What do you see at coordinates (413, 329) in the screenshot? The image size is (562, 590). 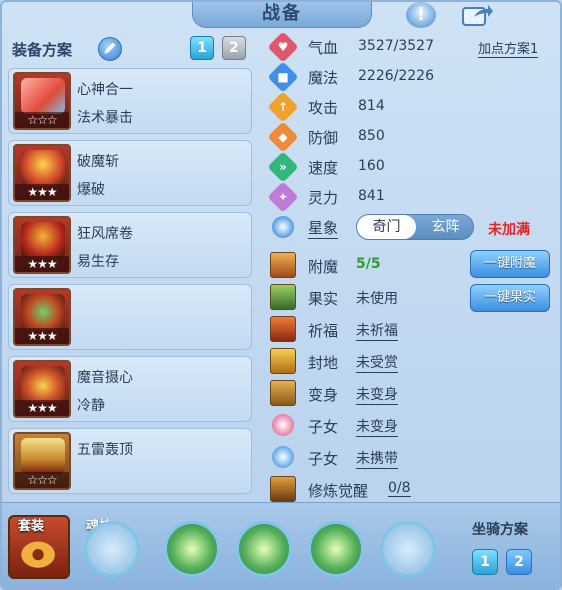 I see `extra-bless: 祈福 未祈福` at bounding box center [413, 329].